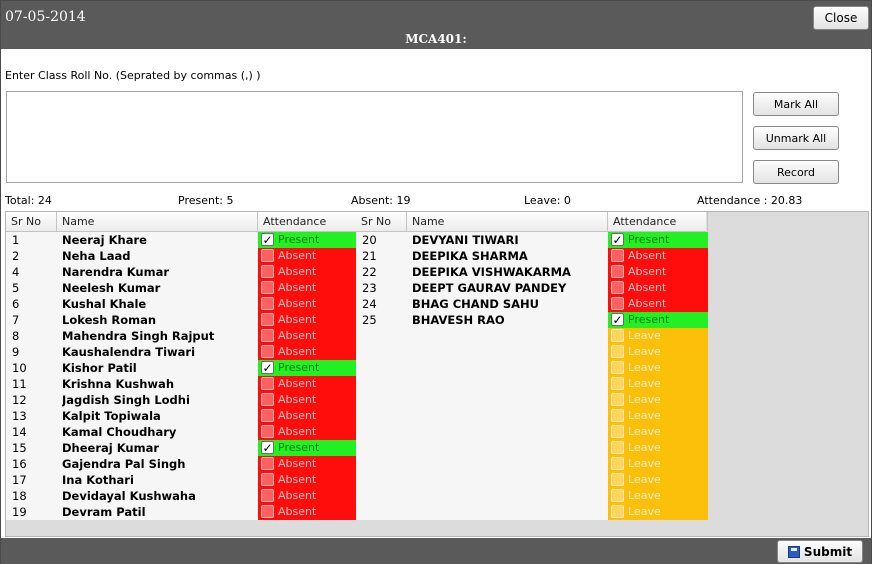  What do you see at coordinates (182, 288) in the screenshot?
I see `table-row: 5 Neelesh Kumar Absent` at bounding box center [182, 288].